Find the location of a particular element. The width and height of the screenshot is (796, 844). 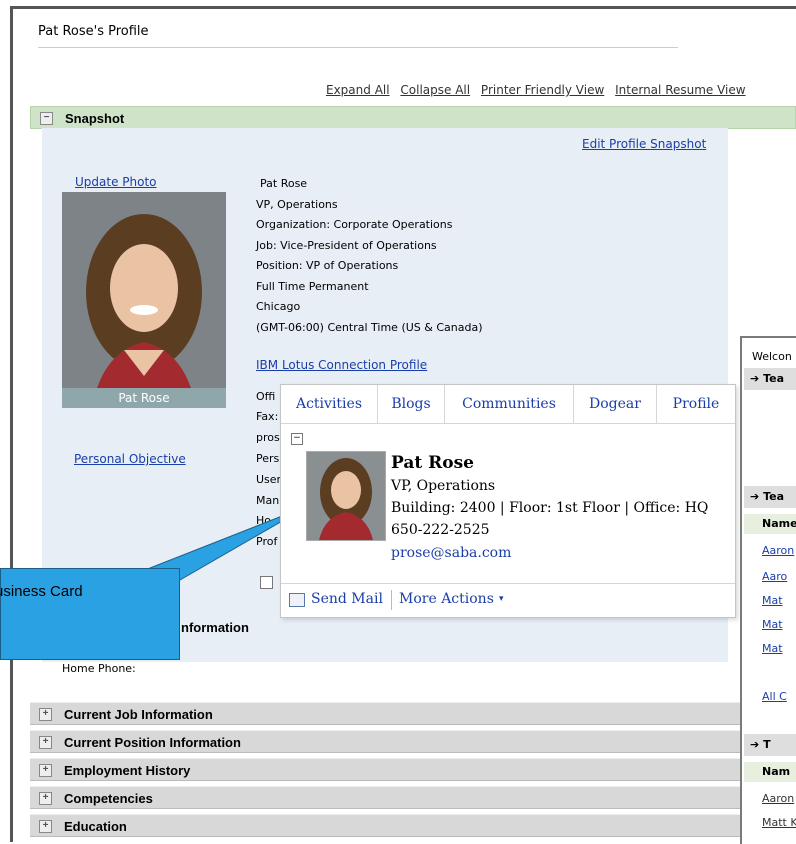

name-col-label: Nam is located at coordinates (776, 771).